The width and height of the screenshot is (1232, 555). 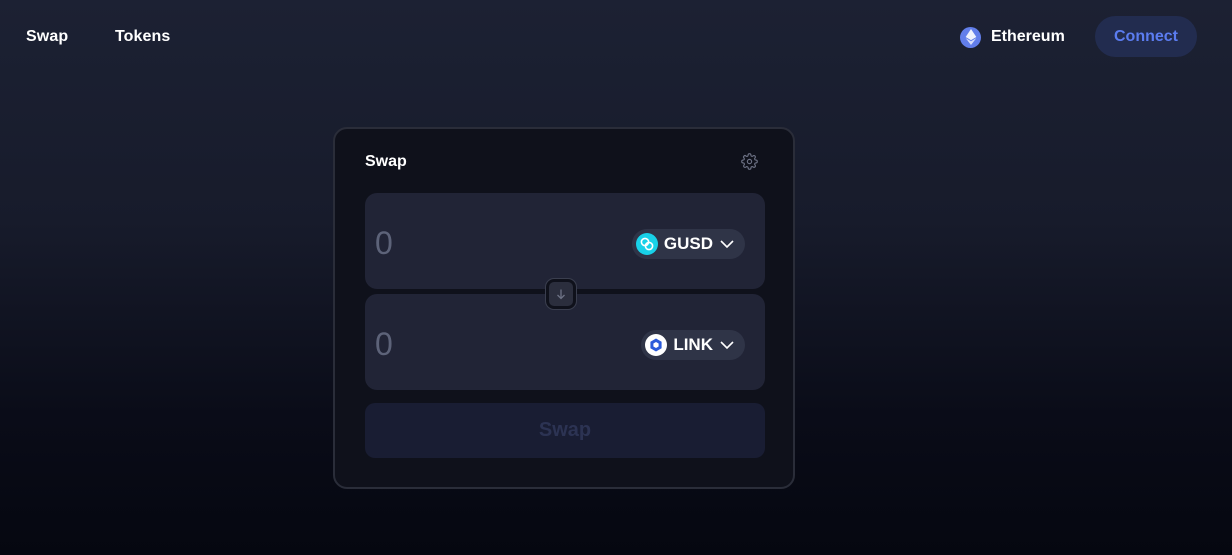 What do you see at coordinates (970, 37) in the screenshot?
I see `ethereum-icon` at bounding box center [970, 37].